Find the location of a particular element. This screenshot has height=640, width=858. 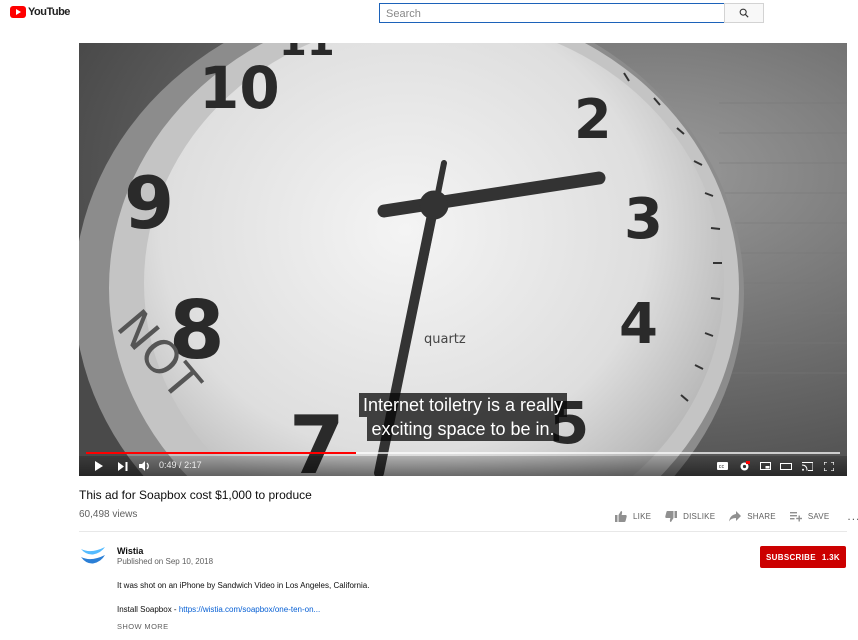

channel-avatar is located at coordinates (93, 556).